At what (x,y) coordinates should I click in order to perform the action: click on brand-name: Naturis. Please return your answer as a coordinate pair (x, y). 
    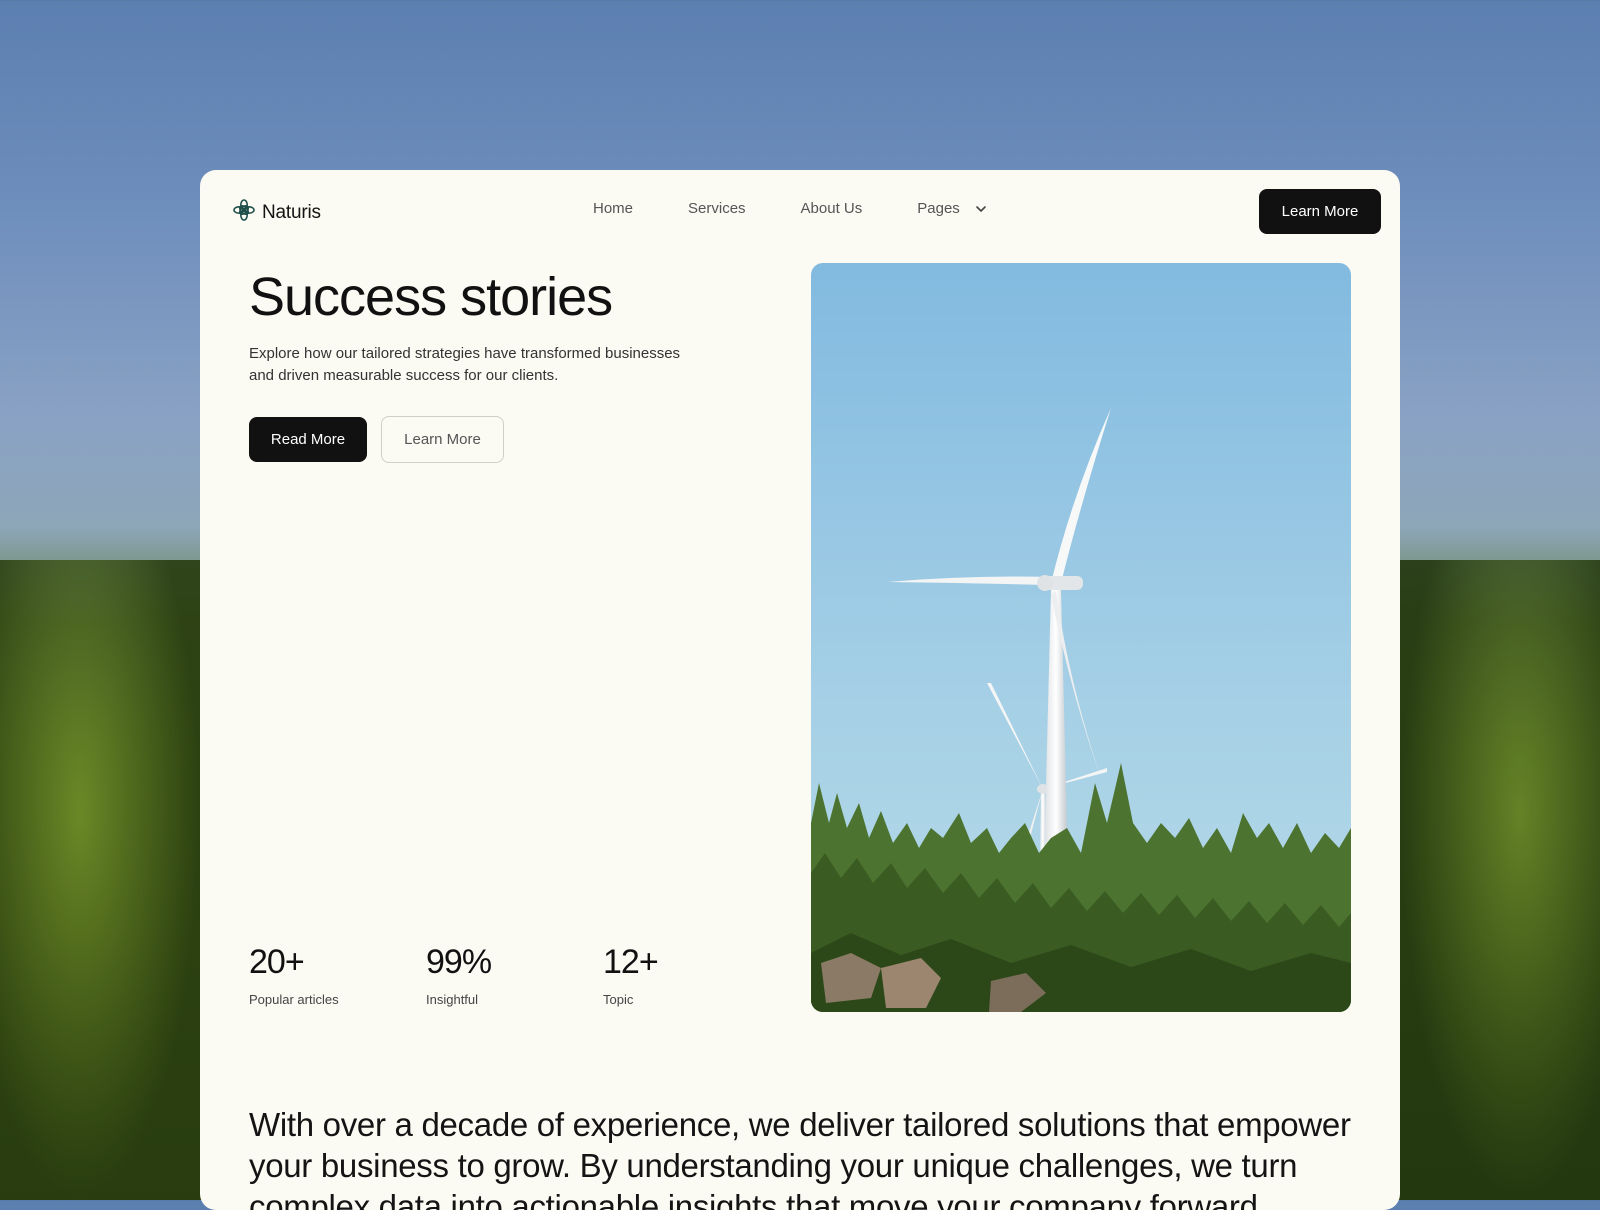
    Looking at the image, I should click on (291, 212).